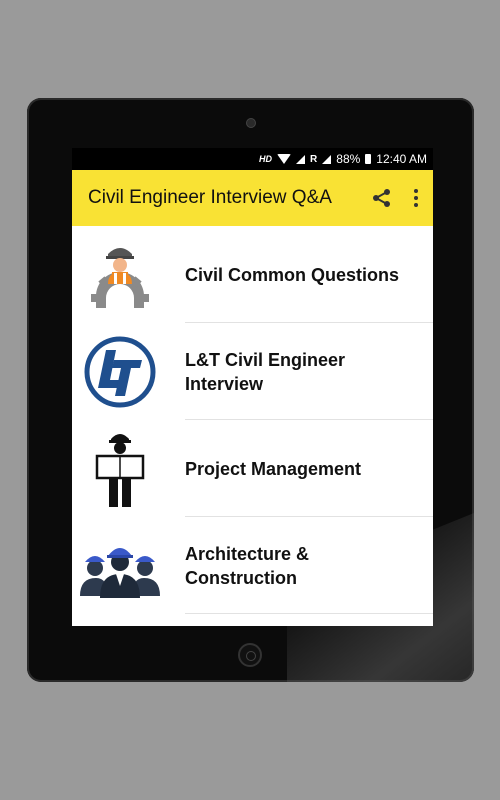 The width and height of the screenshot is (500, 800). Describe the element at coordinates (348, 159) in the screenshot. I see `battery-percent: 88%` at that location.